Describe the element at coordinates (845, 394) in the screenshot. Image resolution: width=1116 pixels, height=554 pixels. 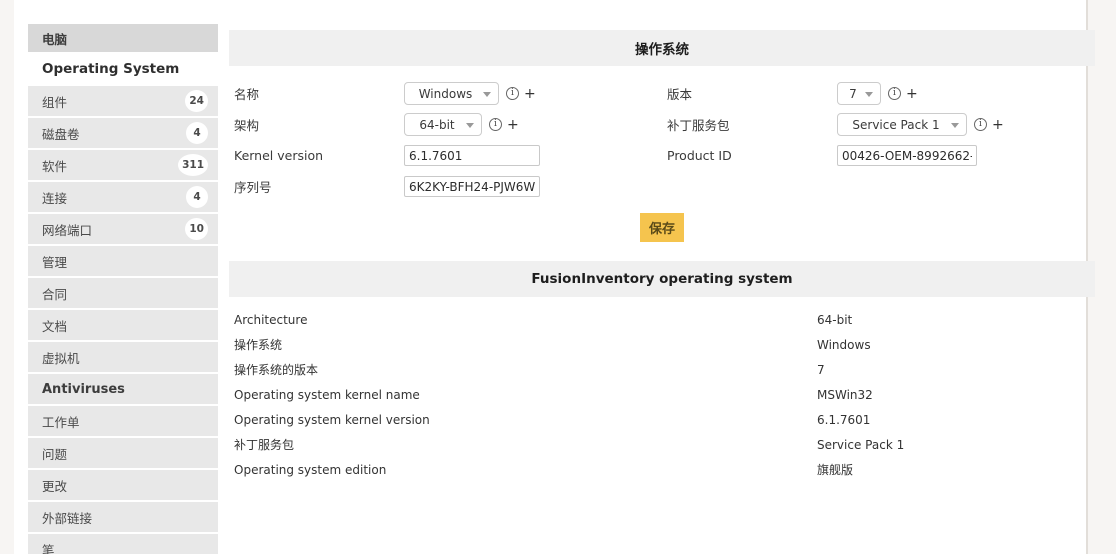
I see `fusioninventory-row-value: MSWin32` at that location.